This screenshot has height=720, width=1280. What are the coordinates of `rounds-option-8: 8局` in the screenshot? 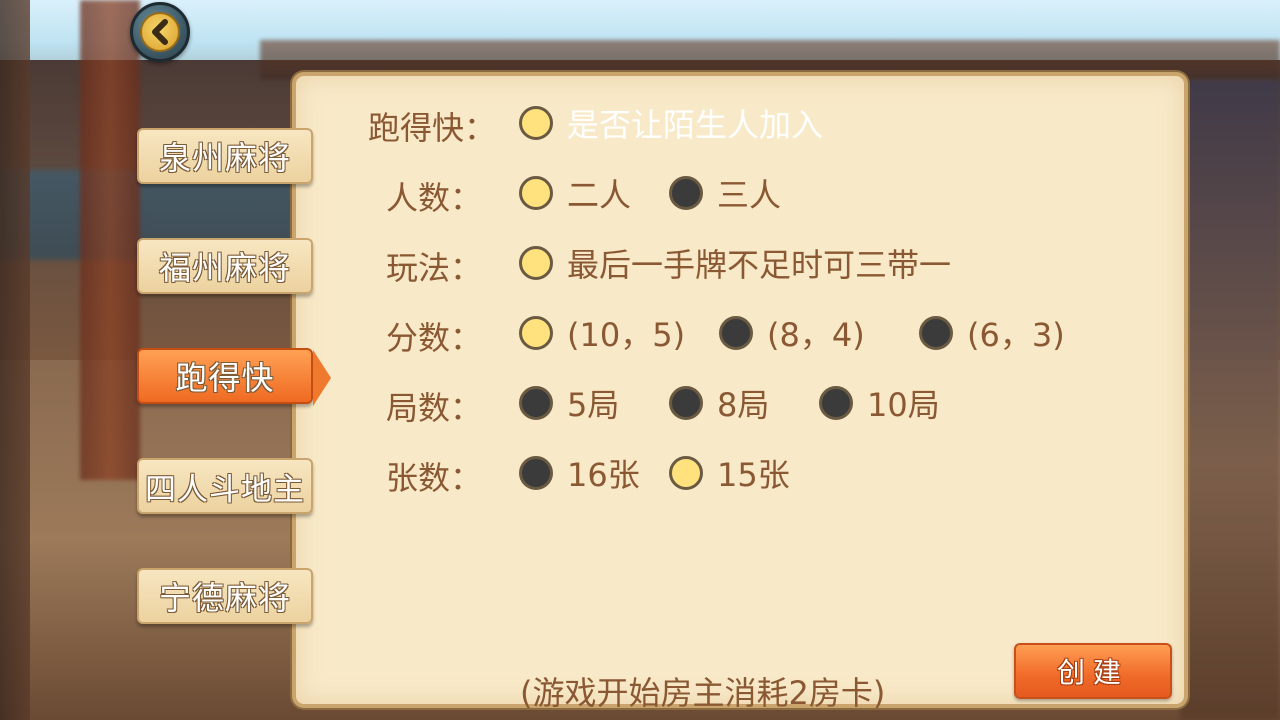 It's located at (719, 403).